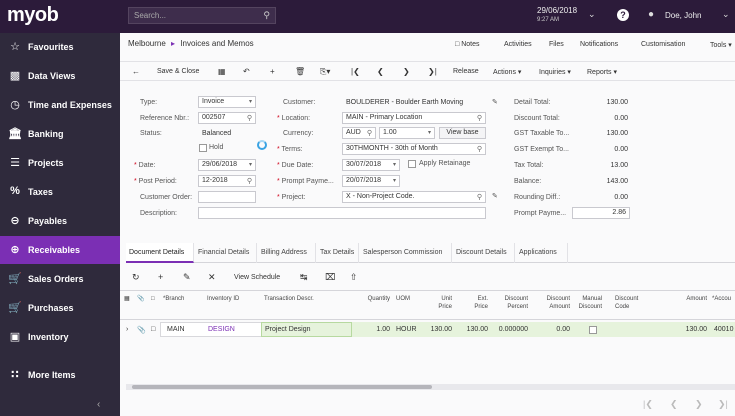 Image resolution: width=735 pixels, height=416 pixels. I want to click on tab-salesperson-commission: Salesperson Commission, so click(406, 253).